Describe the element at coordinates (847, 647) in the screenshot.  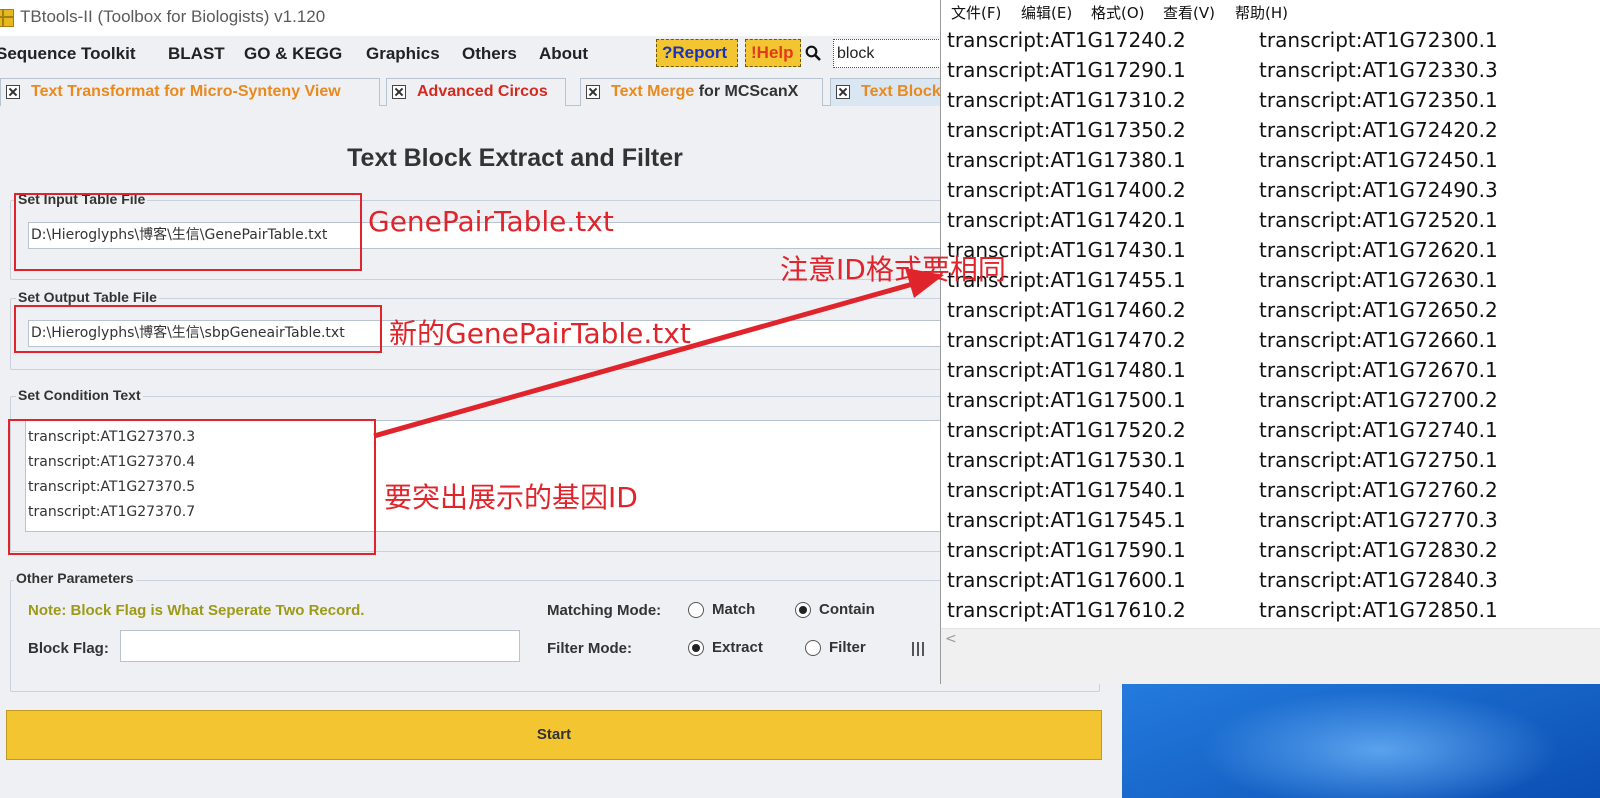
I see `filter-radio-label: Filter` at that location.